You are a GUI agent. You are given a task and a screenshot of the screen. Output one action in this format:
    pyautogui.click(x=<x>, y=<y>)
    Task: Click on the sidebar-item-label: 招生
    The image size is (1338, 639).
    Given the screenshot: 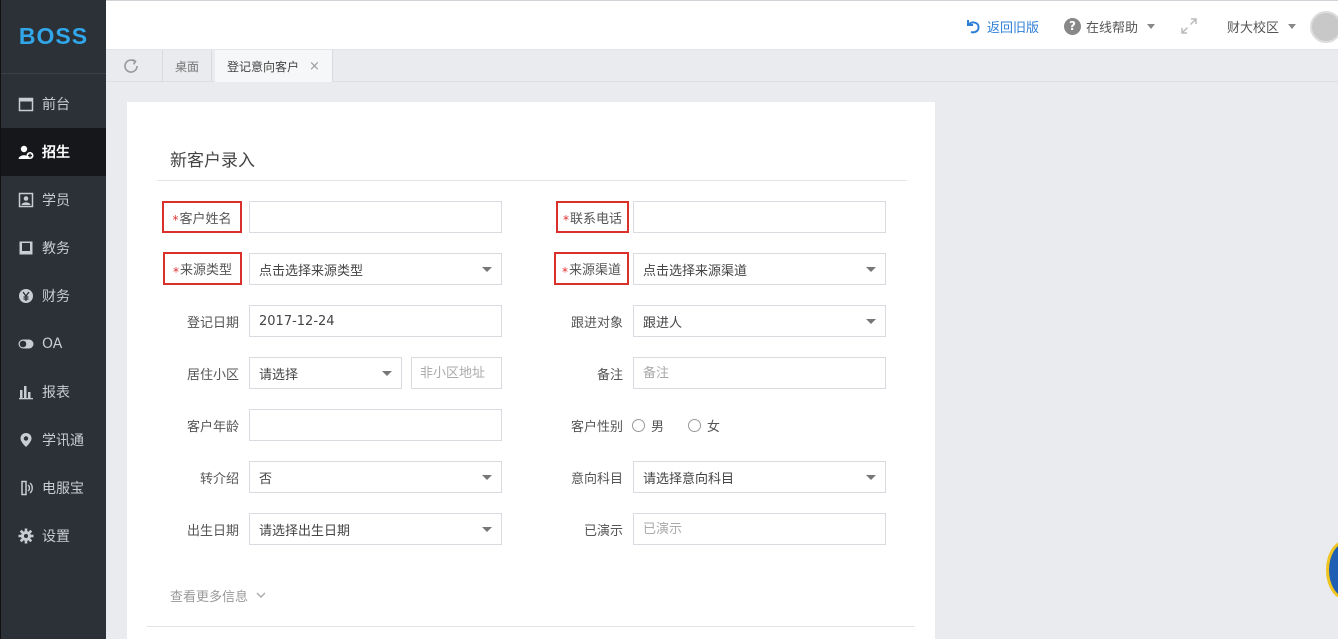 What is the action you would take?
    pyautogui.click(x=56, y=153)
    